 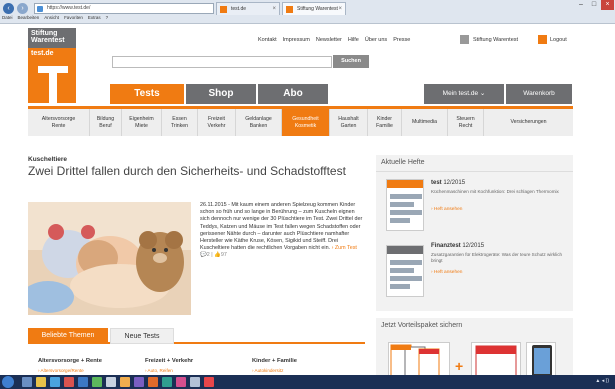 I want to click on address-bar: https://www.test.de/, so click(x=124, y=8).